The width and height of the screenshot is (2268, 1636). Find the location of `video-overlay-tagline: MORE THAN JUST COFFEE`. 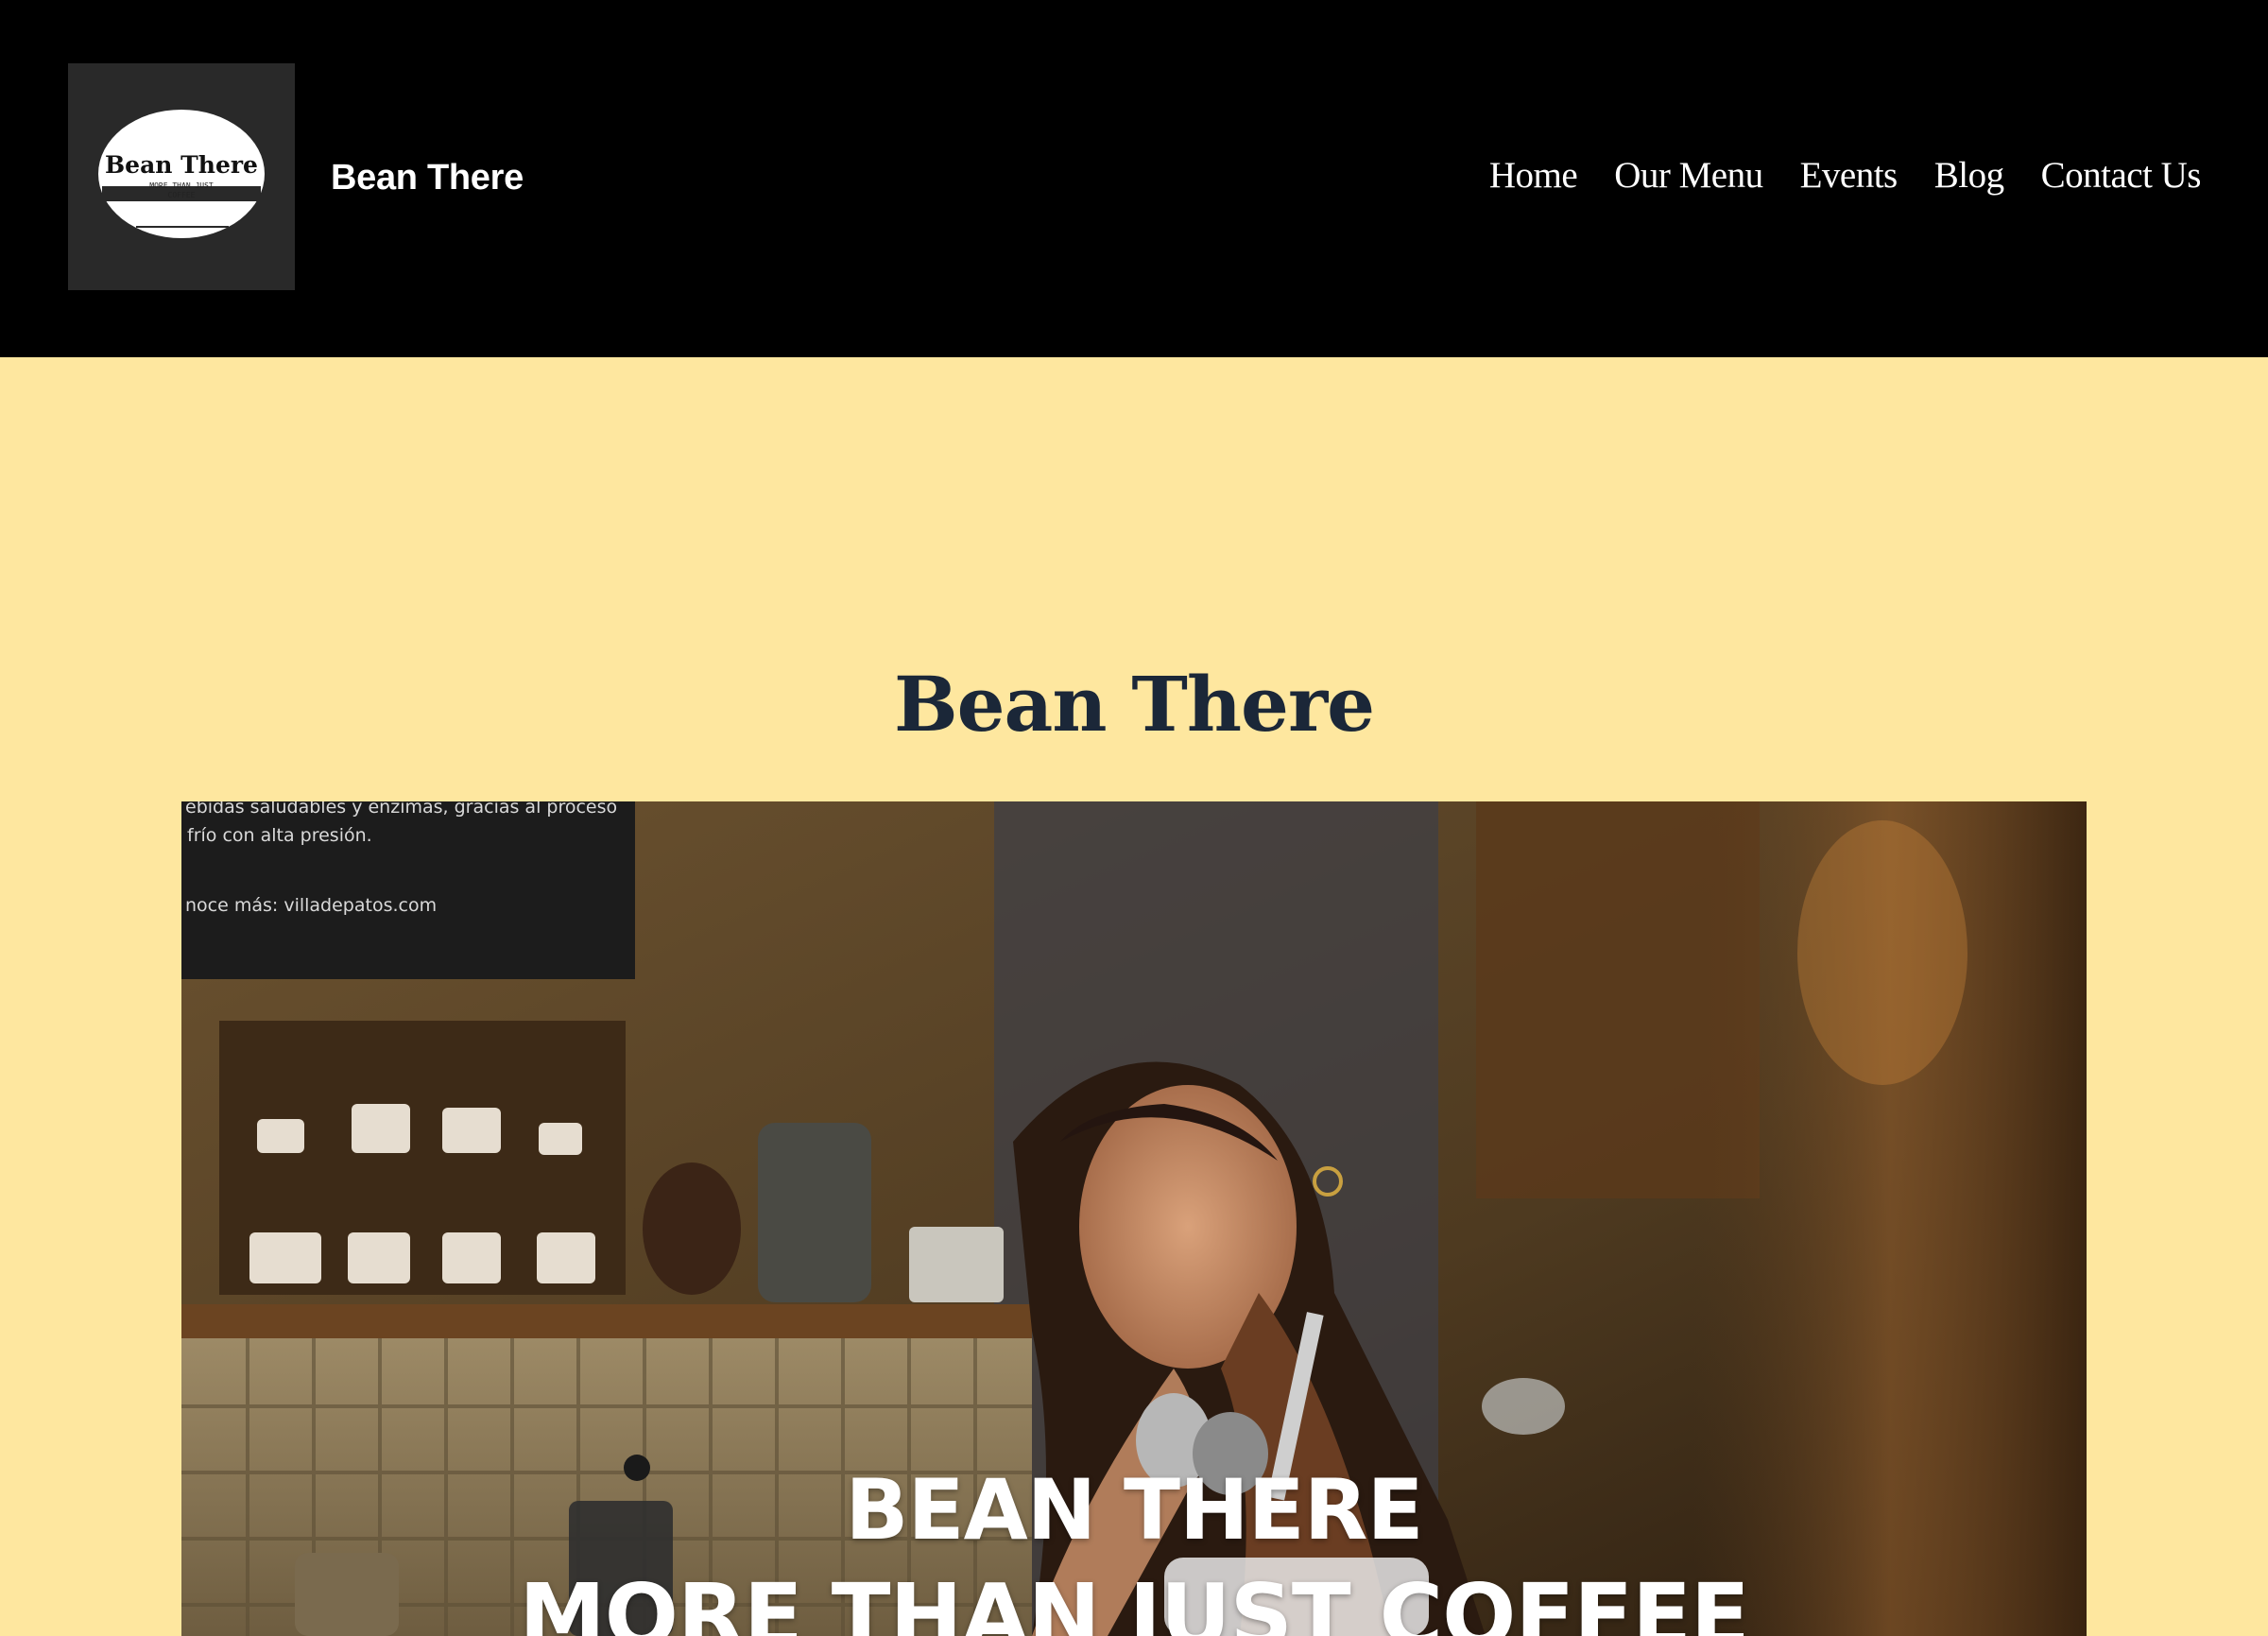

video-overlay-tagline: MORE THAN JUST COFFEE is located at coordinates (1134, 1600).